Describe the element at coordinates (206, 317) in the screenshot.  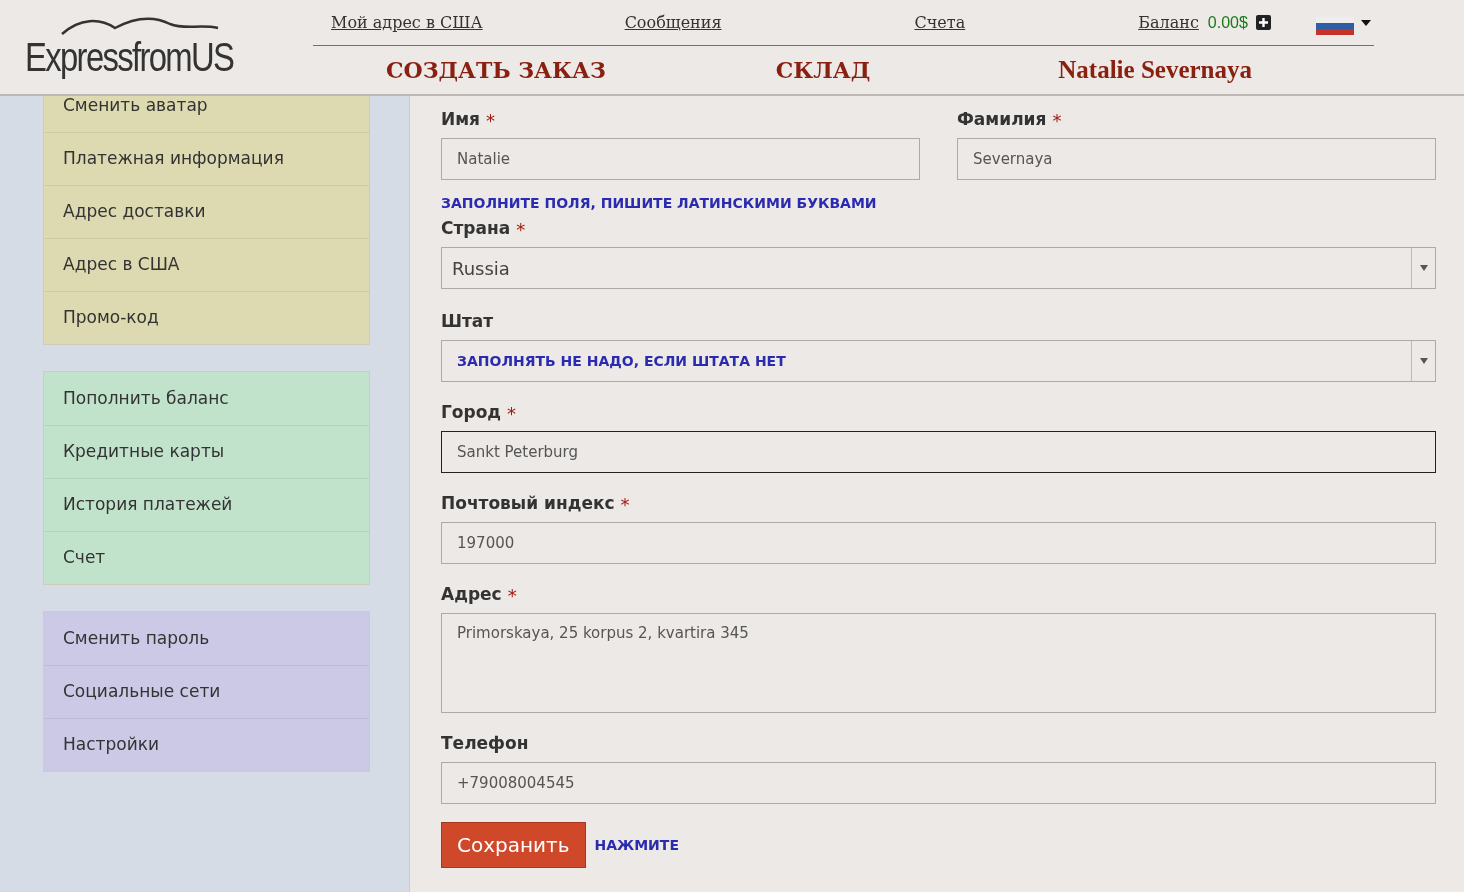
I see `sidebar-item: Промо-код` at that location.